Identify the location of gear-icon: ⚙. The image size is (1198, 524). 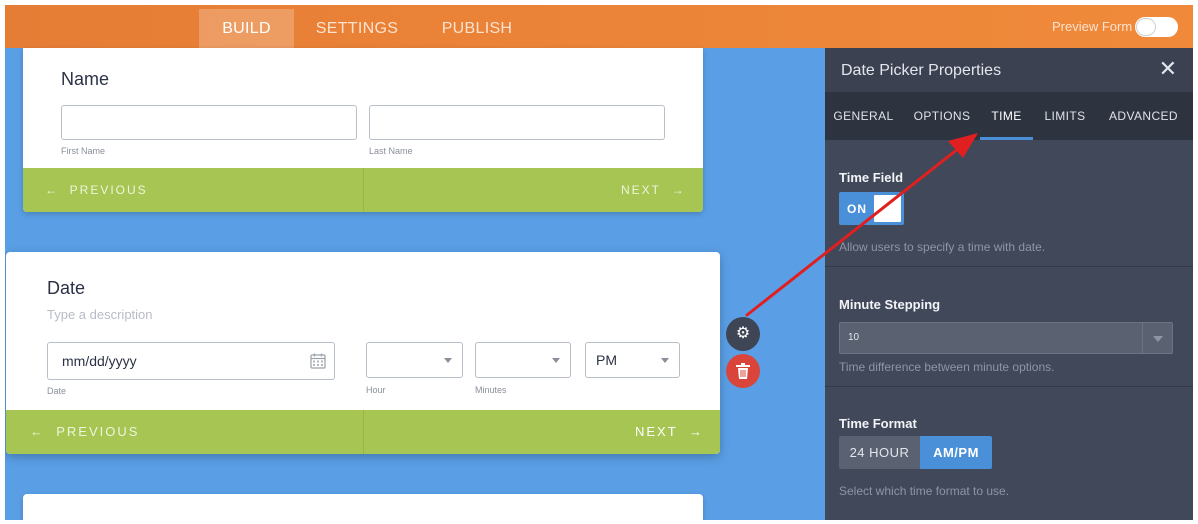
(743, 333).